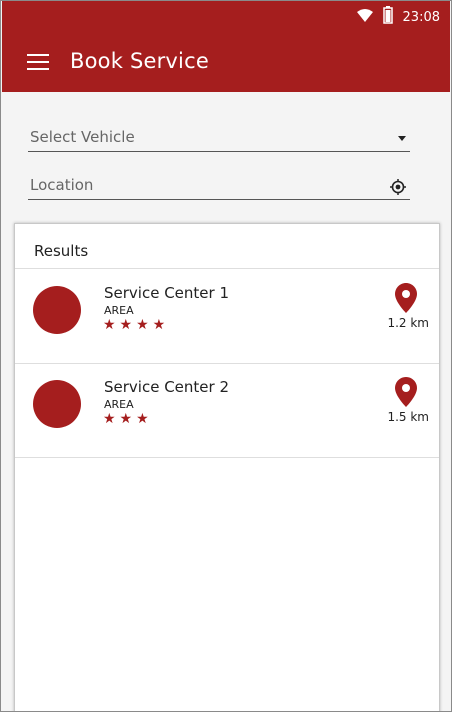 This screenshot has width=452, height=712. Describe the element at coordinates (136, 325) in the screenshot. I see `rating-stars: ★★★★` at that location.